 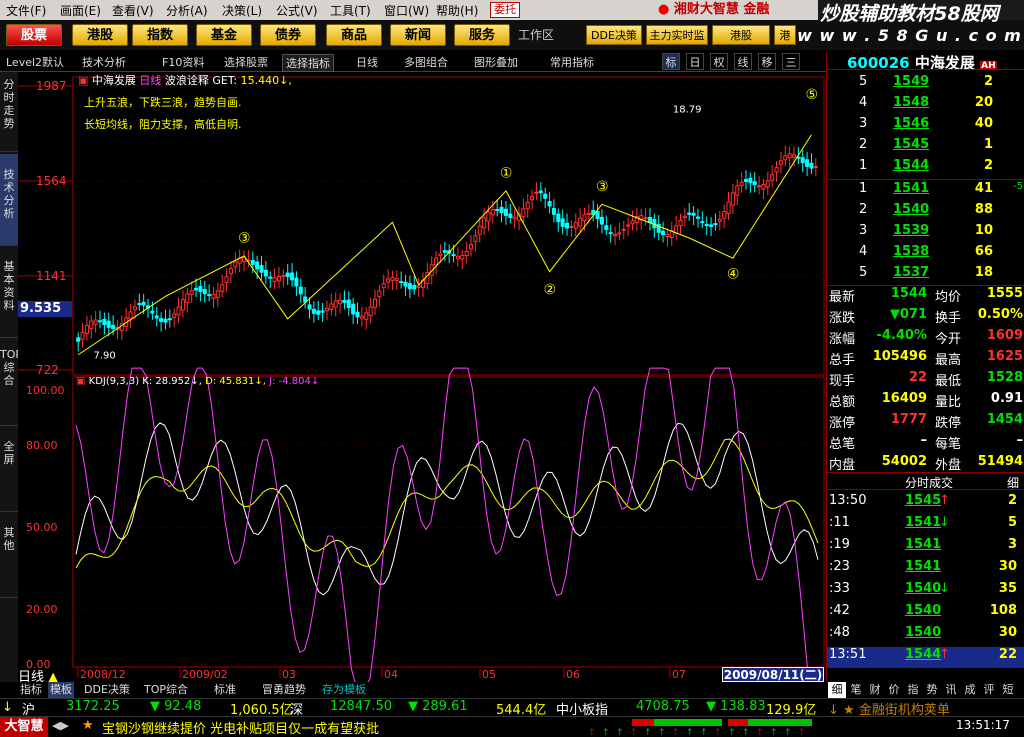 What do you see at coordinates (923, 588) in the screenshot?
I see `tick-price: 1540` at bounding box center [923, 588].